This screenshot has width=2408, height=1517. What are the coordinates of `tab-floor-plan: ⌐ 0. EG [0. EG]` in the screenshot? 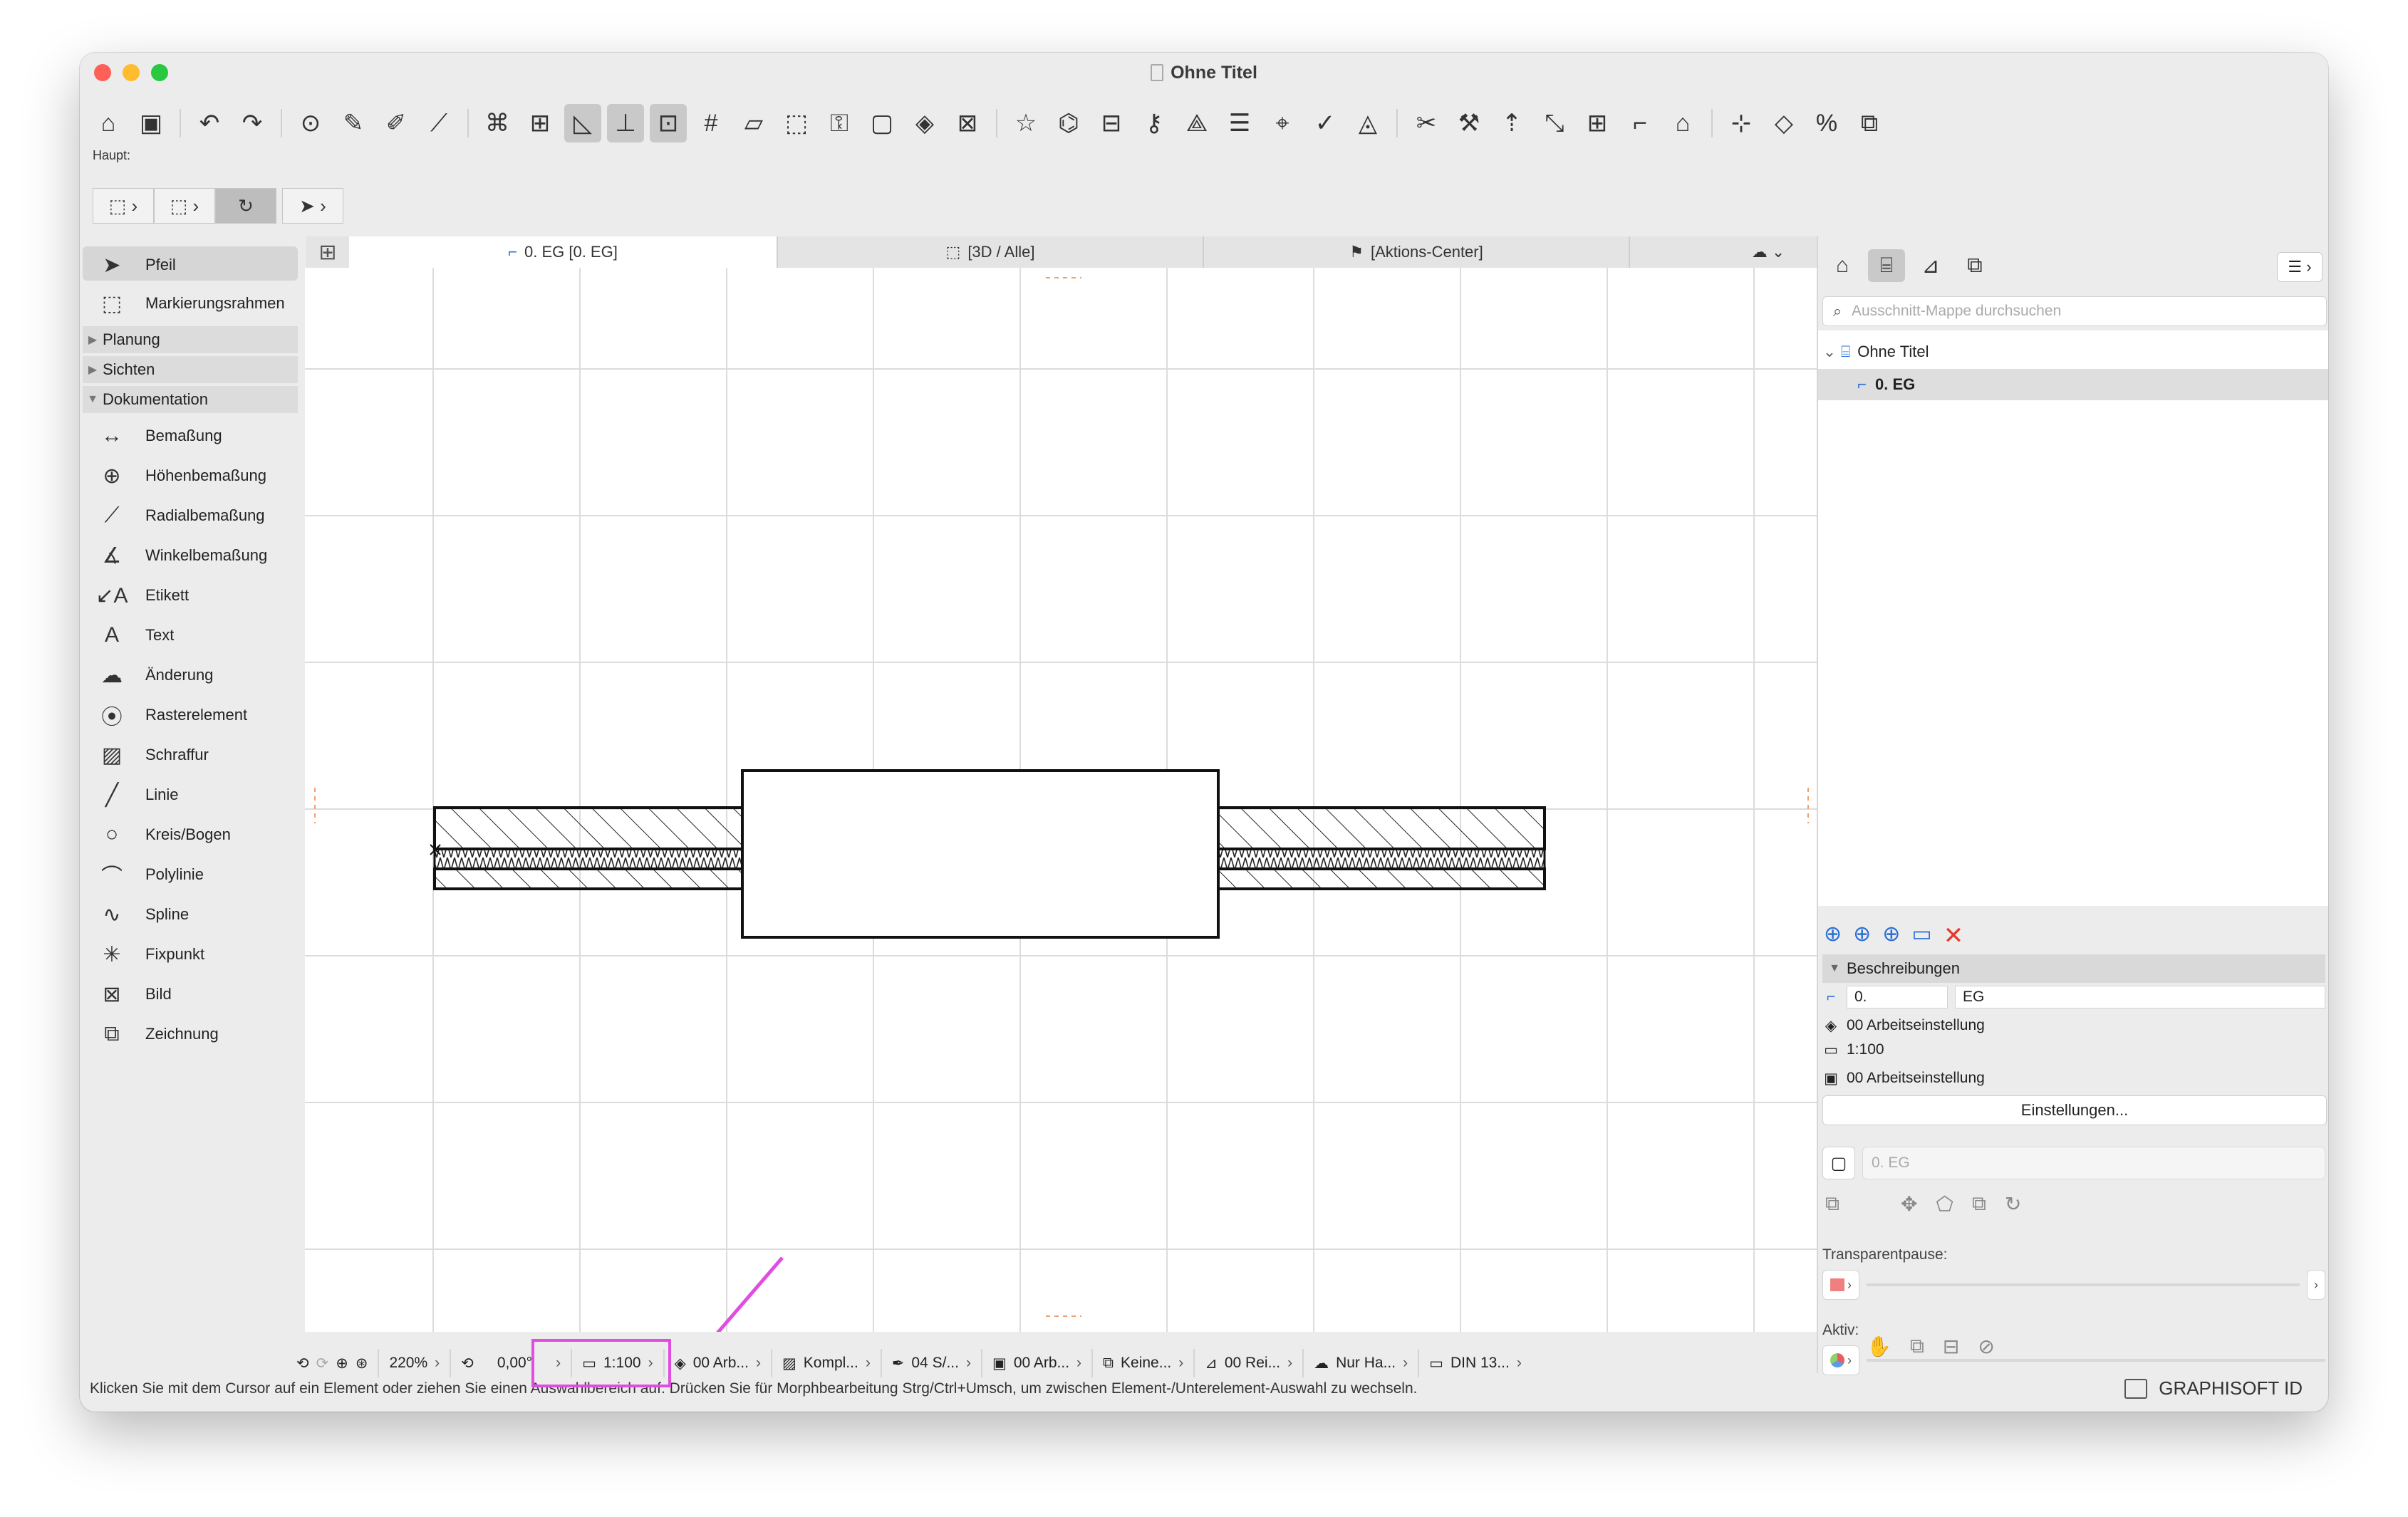 It's located at (563, 252).